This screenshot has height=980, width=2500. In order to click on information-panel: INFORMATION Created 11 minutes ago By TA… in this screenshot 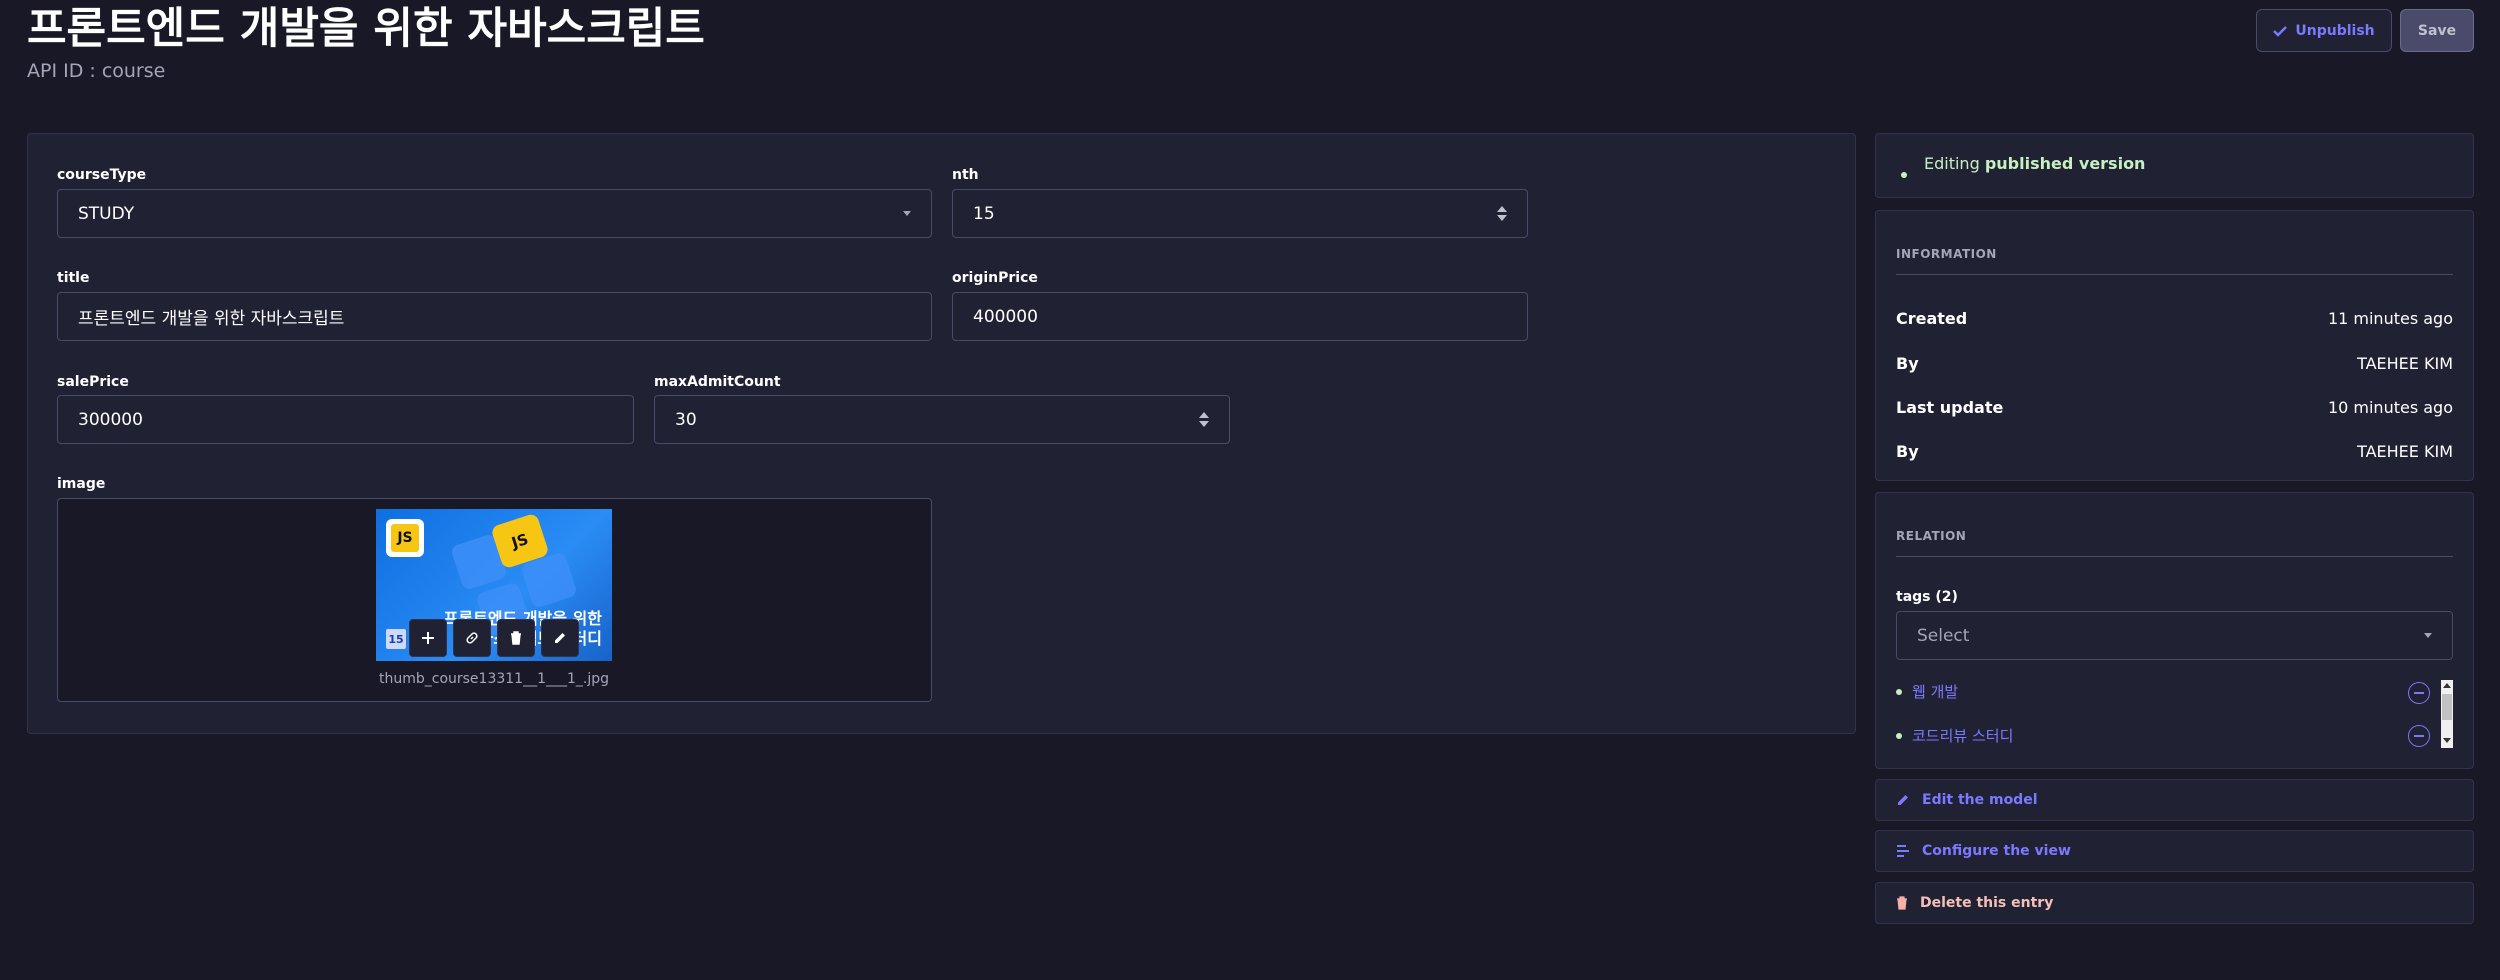, I will do `click(2174, 345)`.